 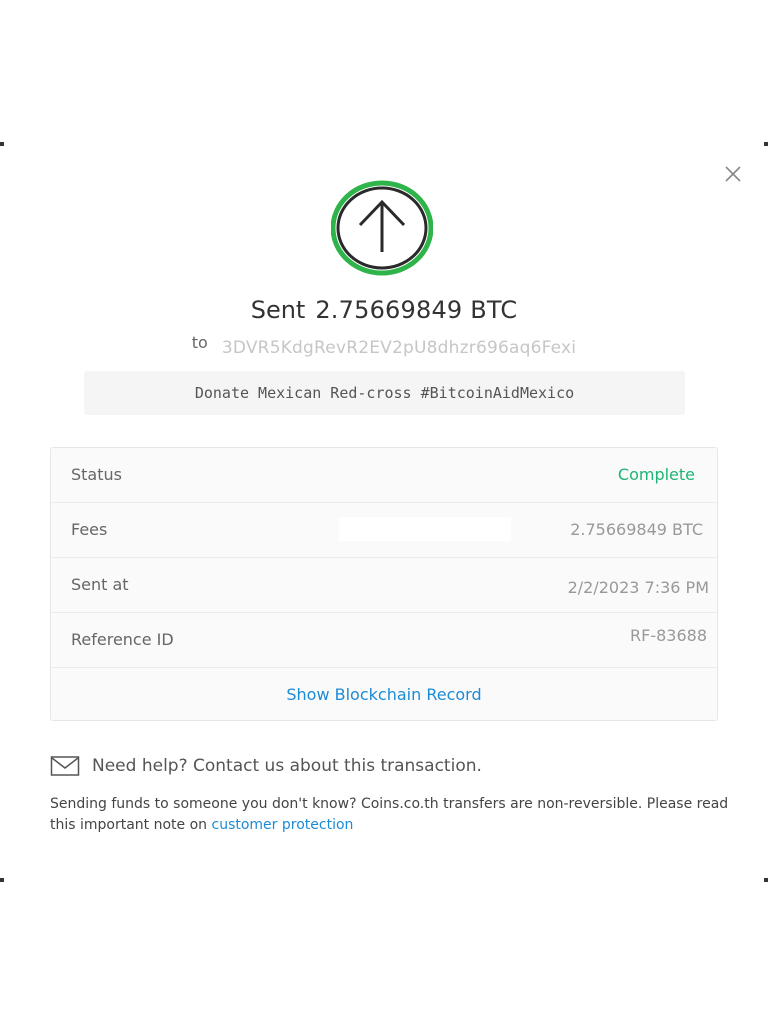 I want to click on recipient-line: to 3DVR5KdgRevR2EV2pU8dhzr696aq6Fexi, so click(x=384, y=345).